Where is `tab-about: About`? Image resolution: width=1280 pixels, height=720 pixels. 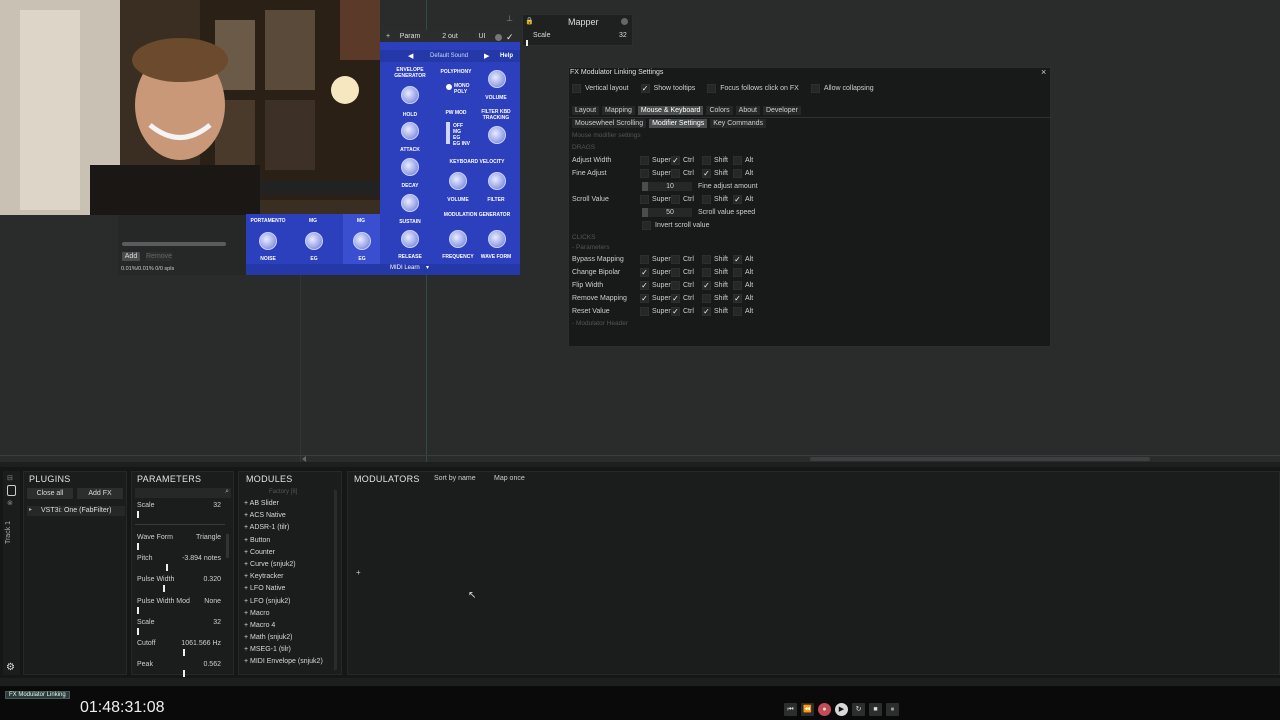
tab-about: About is located at coordinates (747, 110).